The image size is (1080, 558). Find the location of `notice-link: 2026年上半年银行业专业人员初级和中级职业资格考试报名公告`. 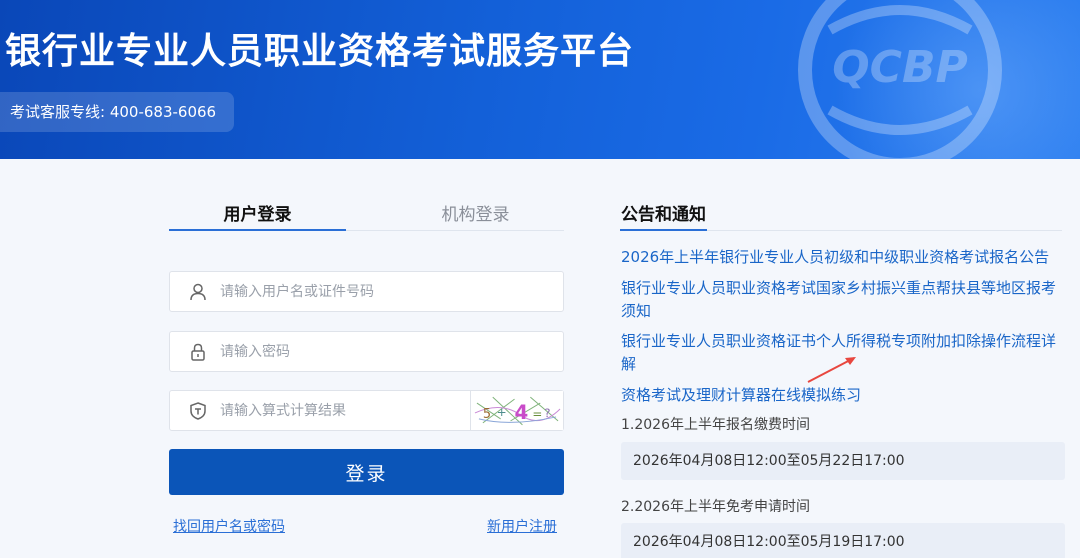

notice-link: 2026年上半年银行业专业人员初级和中级职业资格考试报名公告 is located at coordinates (841, 257).